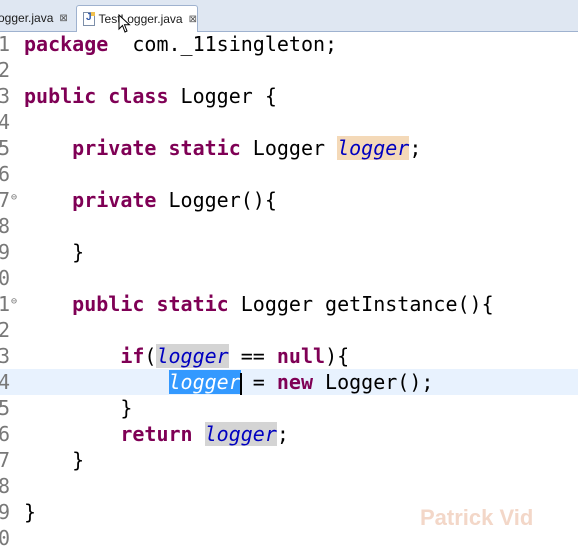 The width and height of the screenshot is (578, 551). What do you see at coordinates (337, 356) in the screenshot?
I see `code-token: ){` at bounding box center [337, 356].